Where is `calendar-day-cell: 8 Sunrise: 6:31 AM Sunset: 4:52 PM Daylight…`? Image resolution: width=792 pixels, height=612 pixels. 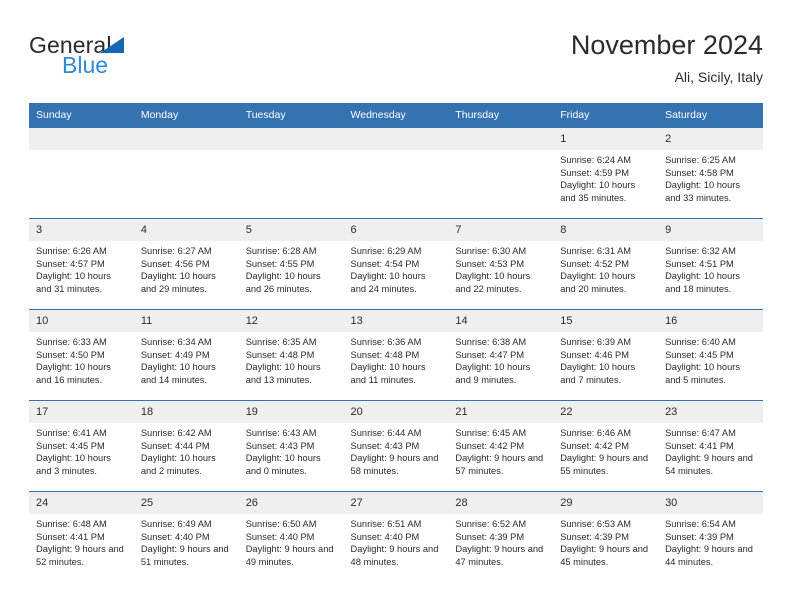 calendar-day-cell: 8 Sunrise: 6:31 AM Sunset: 4:52 PM Daylight… is located at coordinates (606, 264).